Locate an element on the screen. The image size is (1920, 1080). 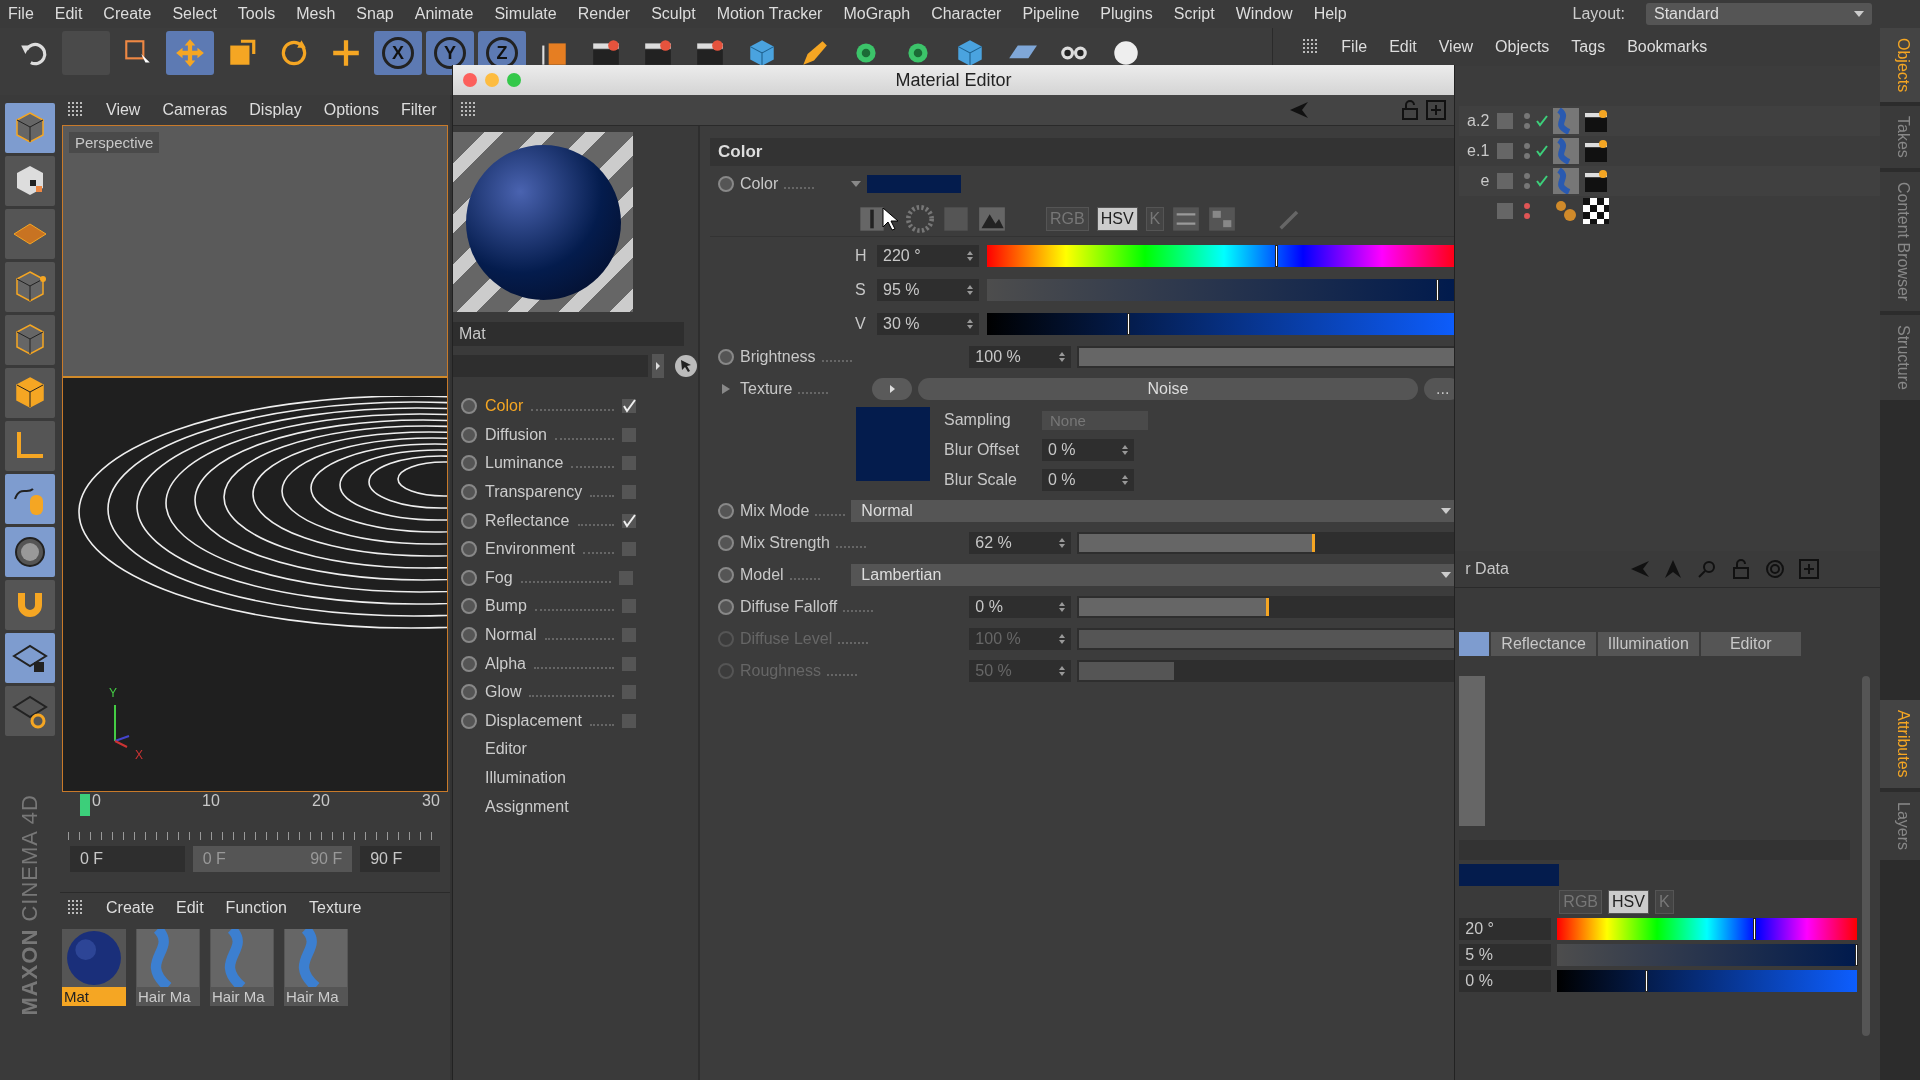
slider-track is located at coordinates (1265, 671).